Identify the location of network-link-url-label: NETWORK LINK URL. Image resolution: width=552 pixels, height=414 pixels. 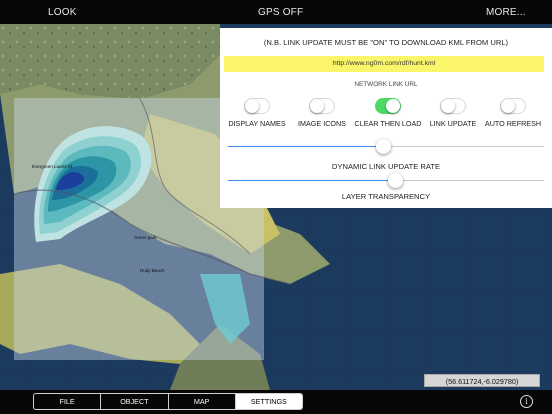
(386, 84).